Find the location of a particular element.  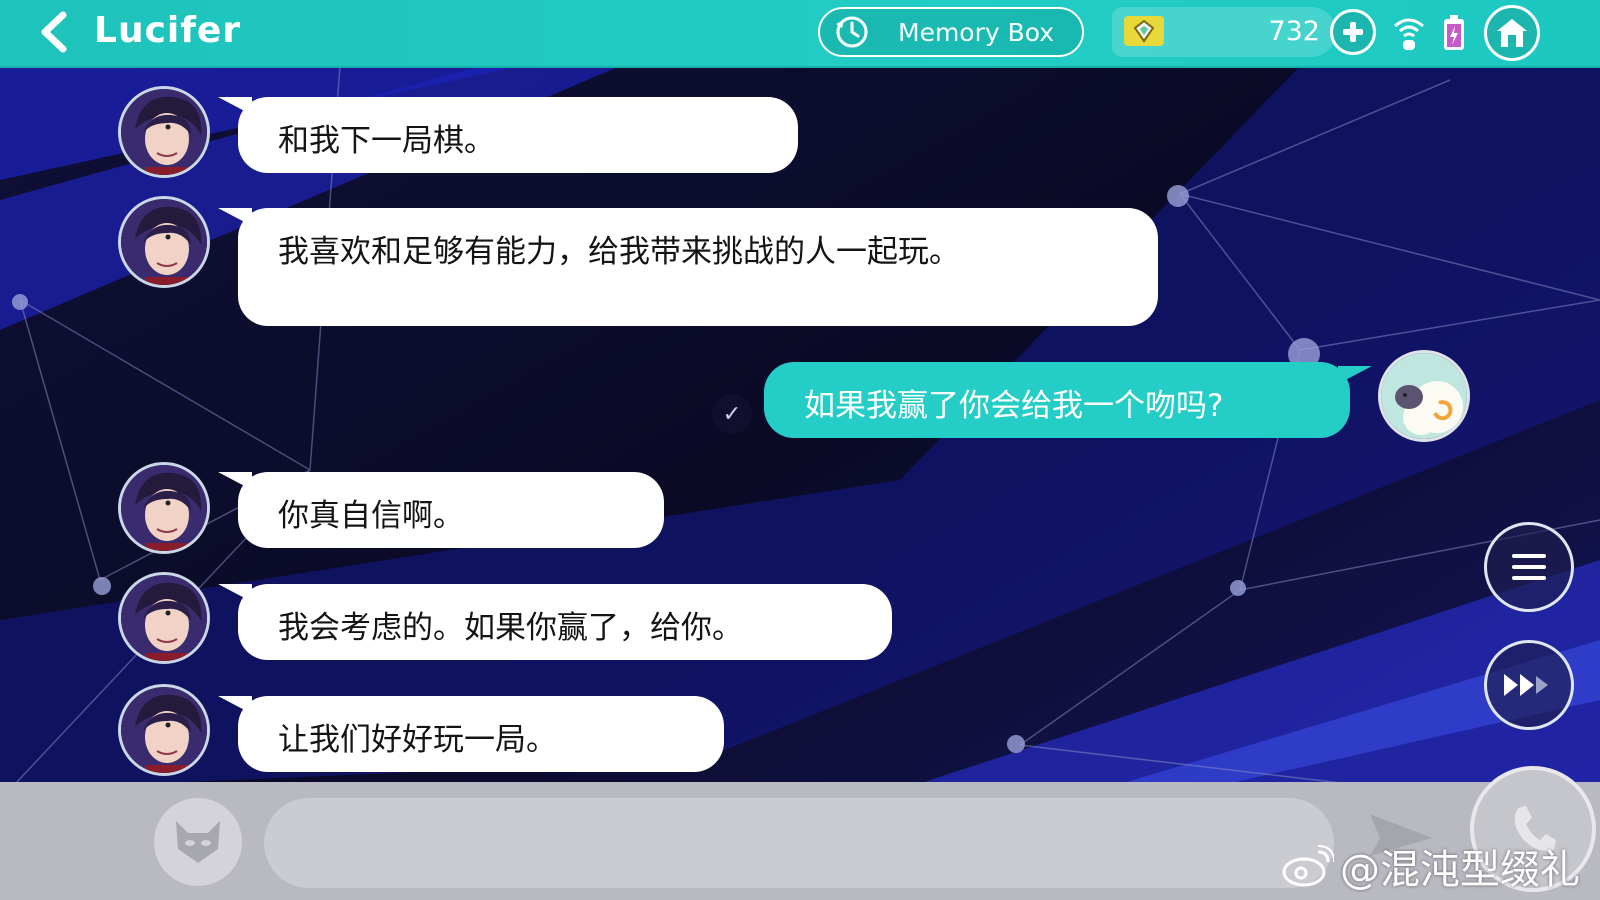

sticker-button is located at coordinates (198, 842).